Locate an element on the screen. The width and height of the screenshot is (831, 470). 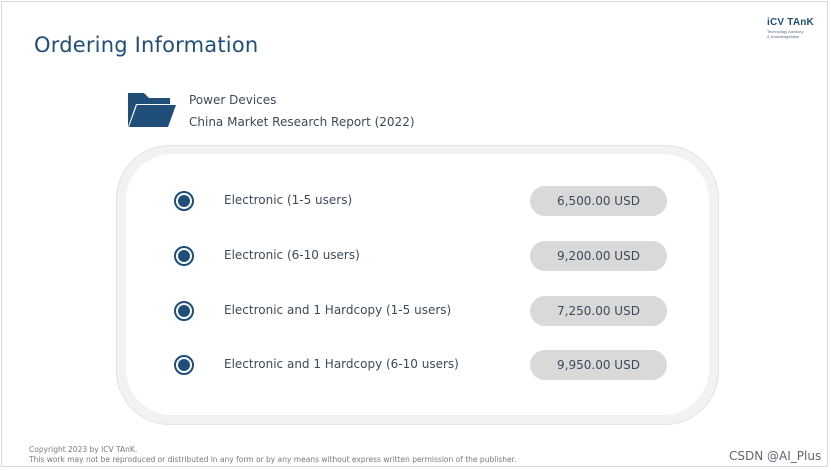
watermark: CSDN @AI_Plus is located at coordinates (775, 456).